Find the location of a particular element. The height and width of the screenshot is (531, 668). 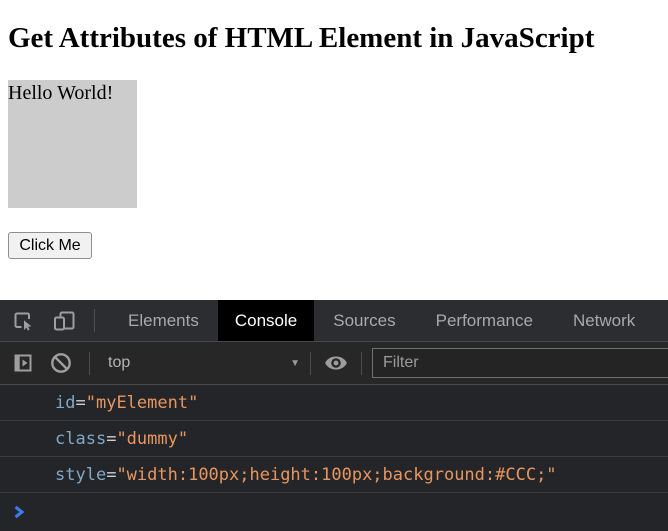

prompt-chevron-icon is located at coordinates (19, 512).